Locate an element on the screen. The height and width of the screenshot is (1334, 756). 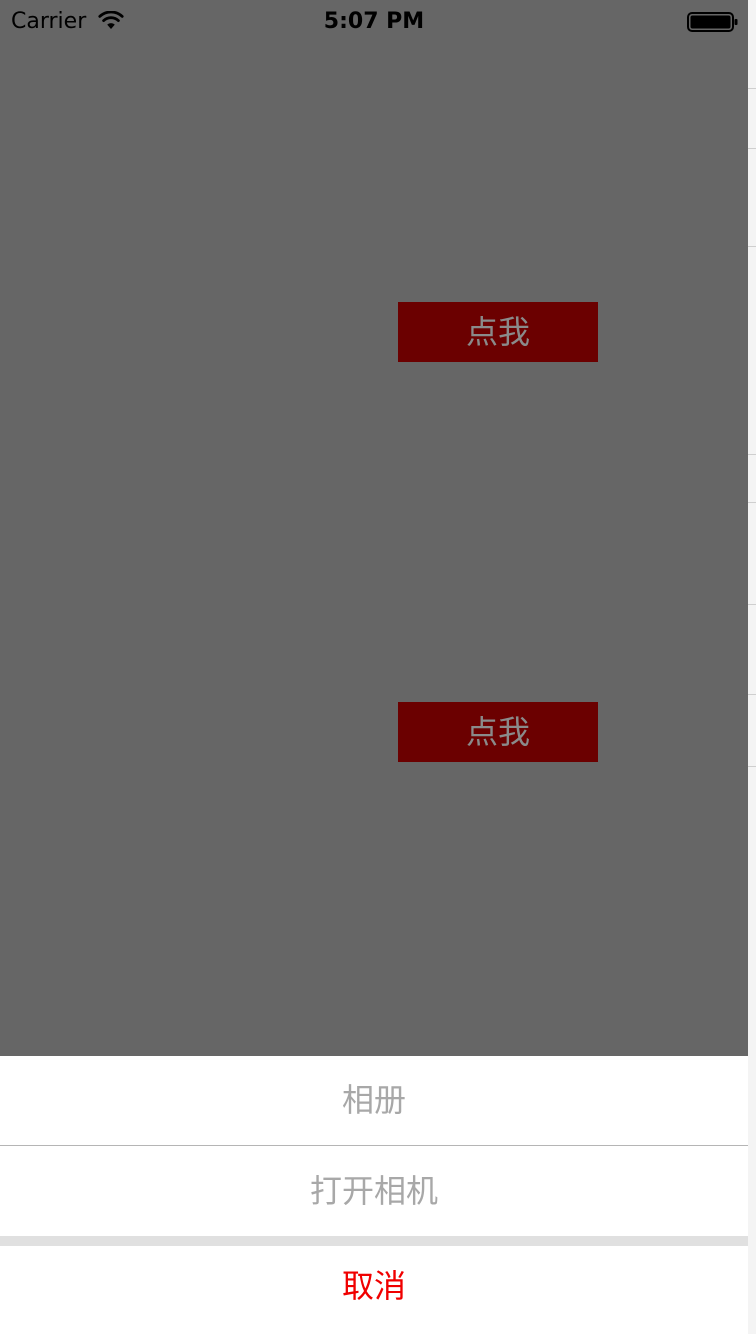
open-camera-option: 打开相机 is located at coordinates (374, 1191).